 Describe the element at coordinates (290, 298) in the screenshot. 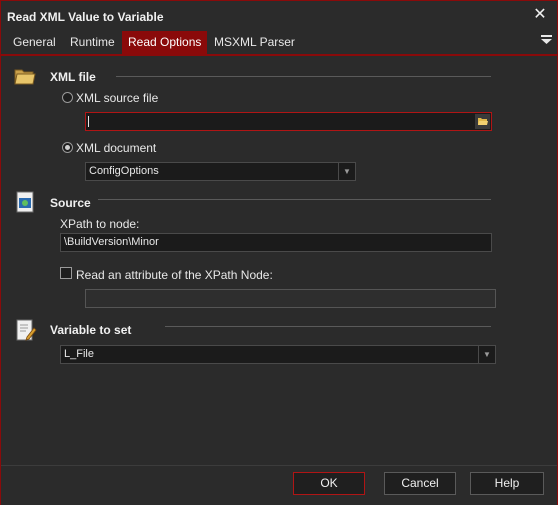

I see `attribute-input` at that location.